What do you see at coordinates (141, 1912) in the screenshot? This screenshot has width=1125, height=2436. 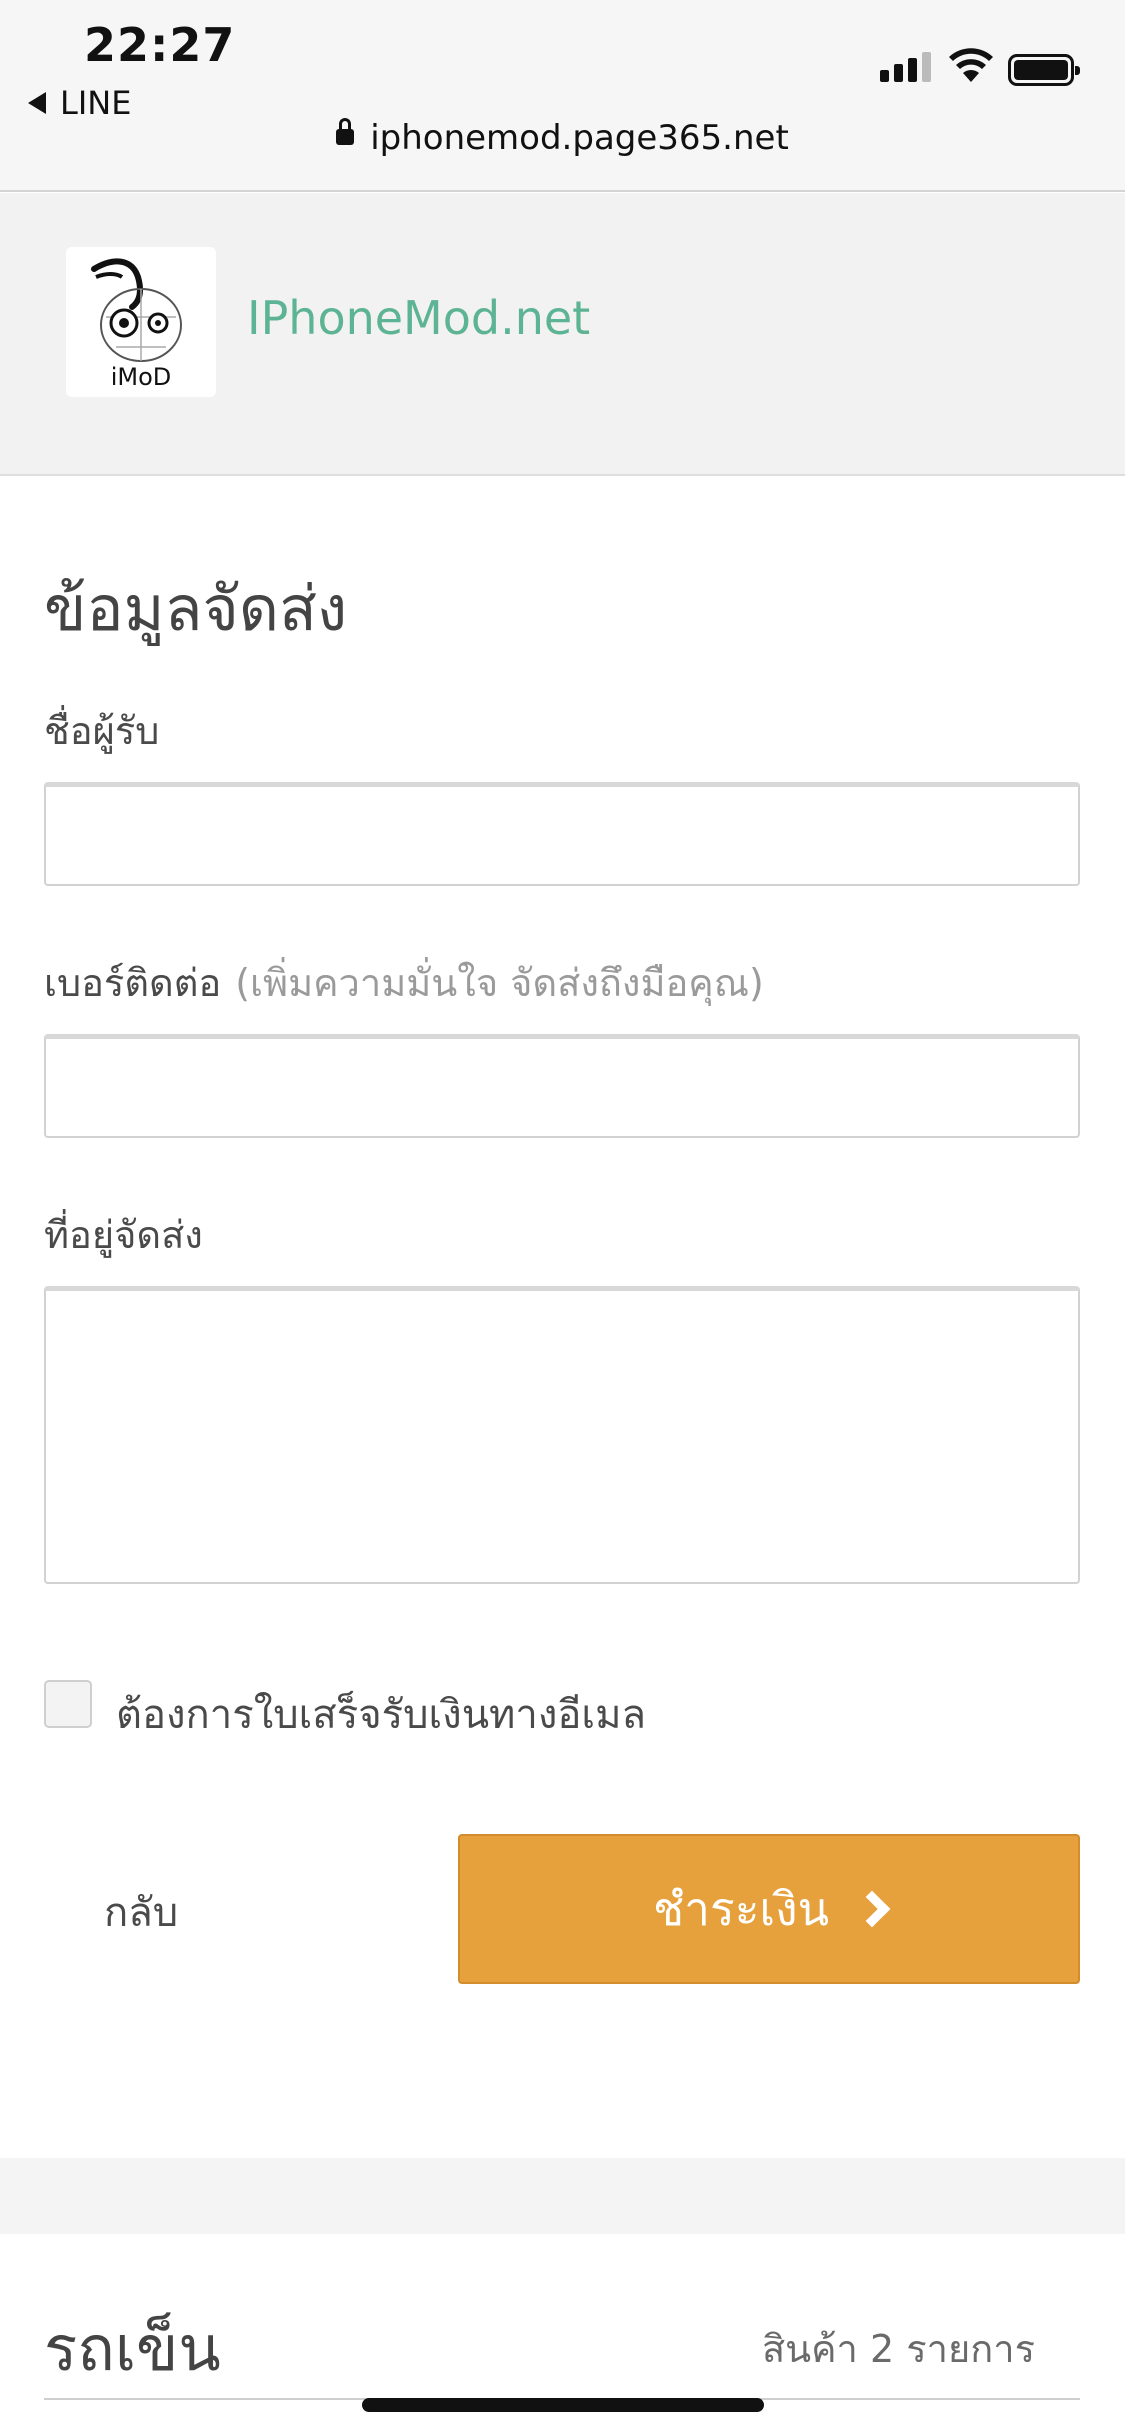 I see `back-button: กลับ` at bounding box center [141, 1912].